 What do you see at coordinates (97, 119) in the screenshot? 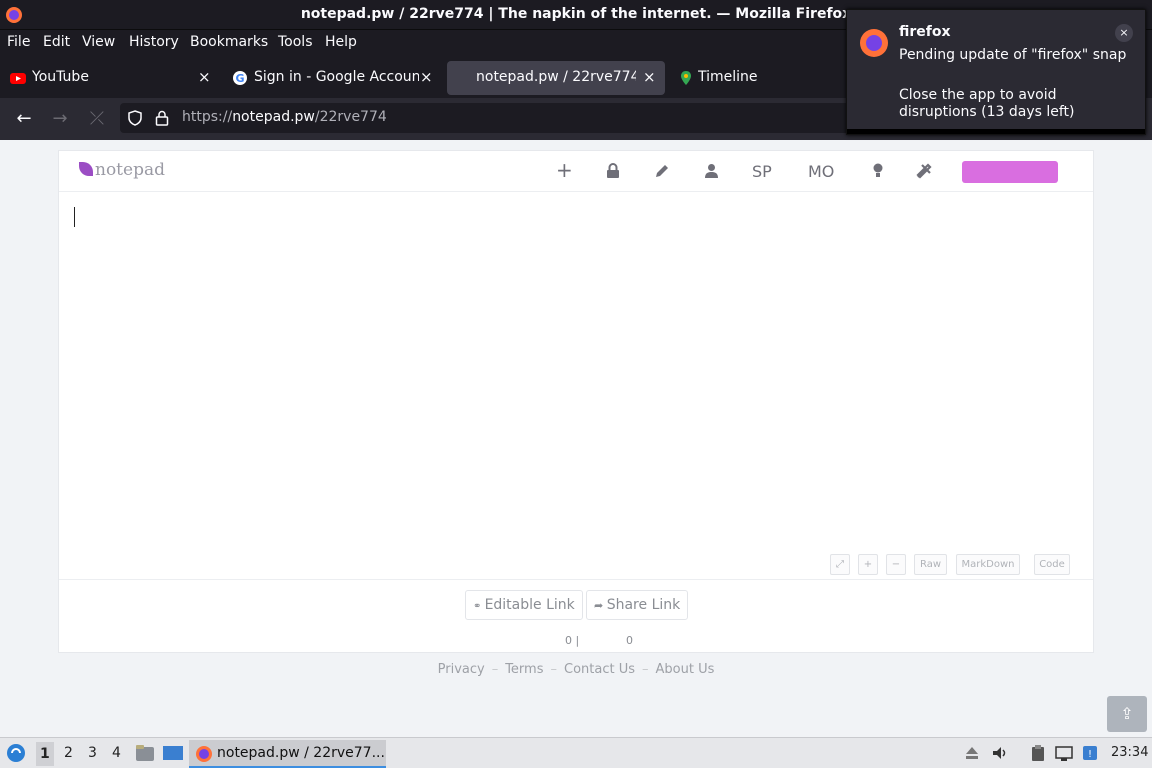
I see `reload-icon: ⤫` at bounding box center [97, 119].